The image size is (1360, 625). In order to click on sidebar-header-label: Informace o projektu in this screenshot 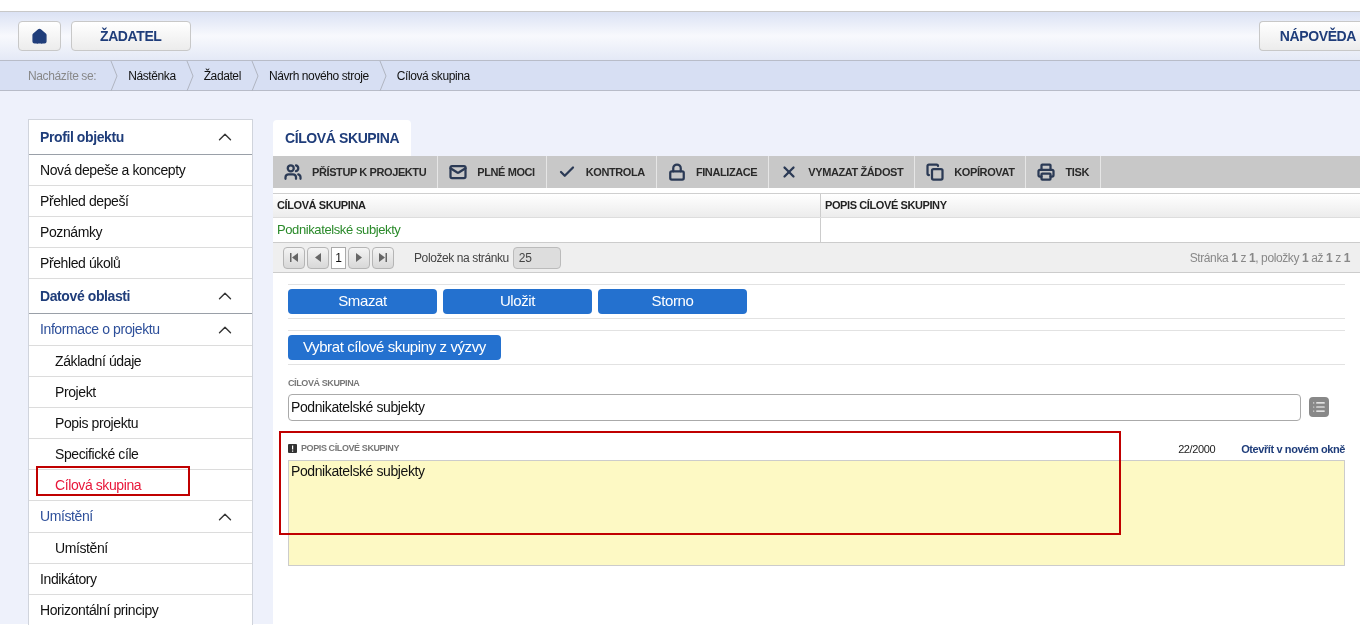, I will do `click(100, 329)`.